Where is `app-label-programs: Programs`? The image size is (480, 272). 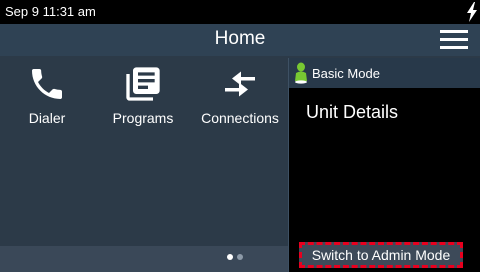
app-label-programs: Programs is located at coordinates (143, 118).